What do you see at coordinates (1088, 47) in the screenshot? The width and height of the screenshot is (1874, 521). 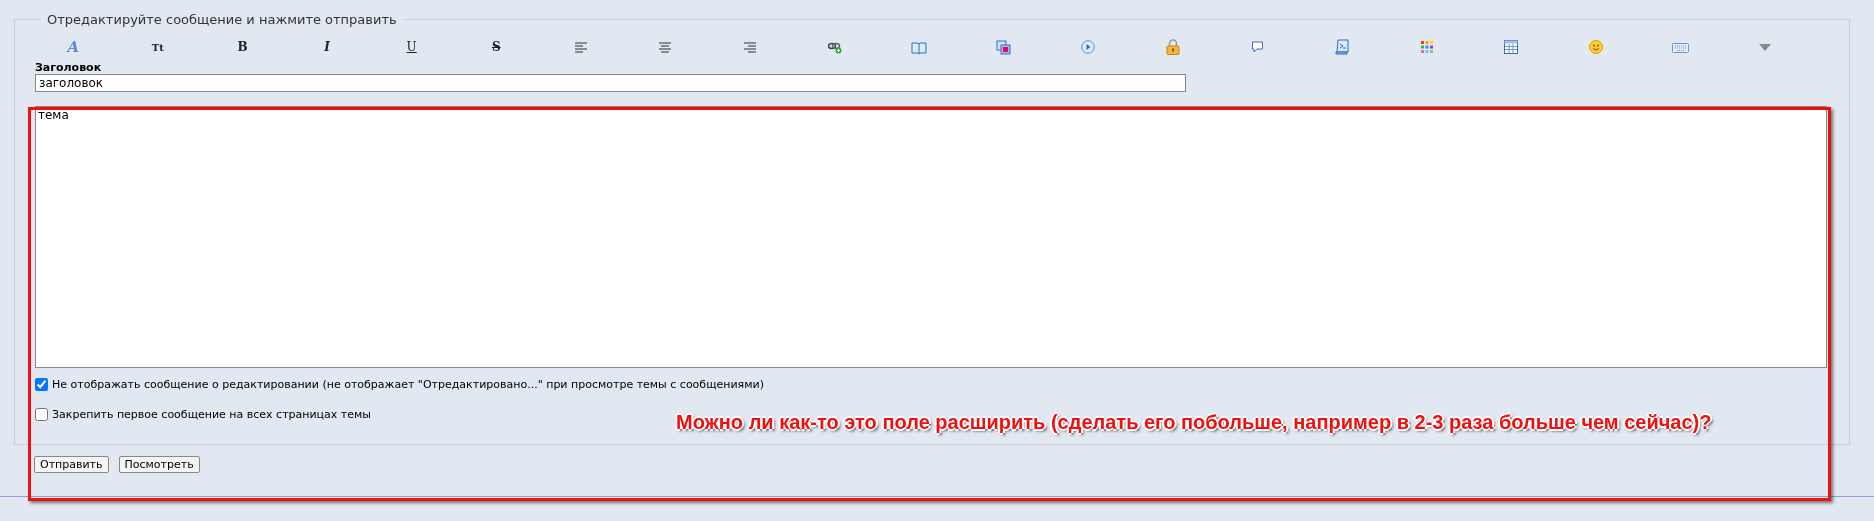 I see `play-icon` at bounding box center [1088, 47].